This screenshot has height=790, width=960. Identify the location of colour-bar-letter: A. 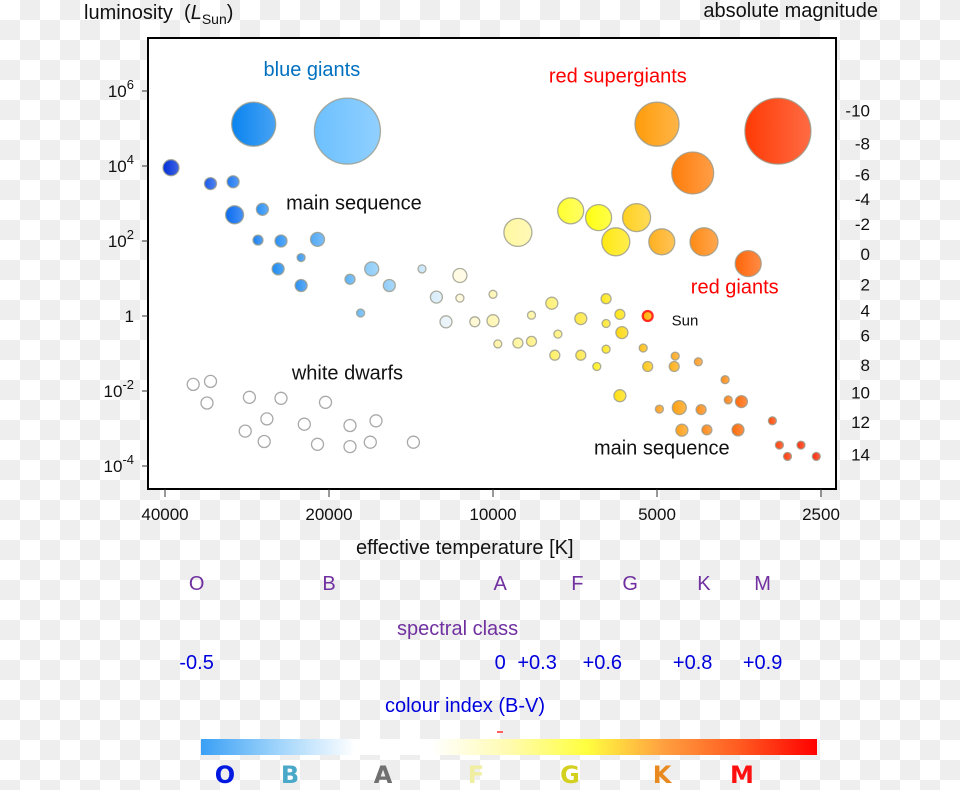
(383, 775).